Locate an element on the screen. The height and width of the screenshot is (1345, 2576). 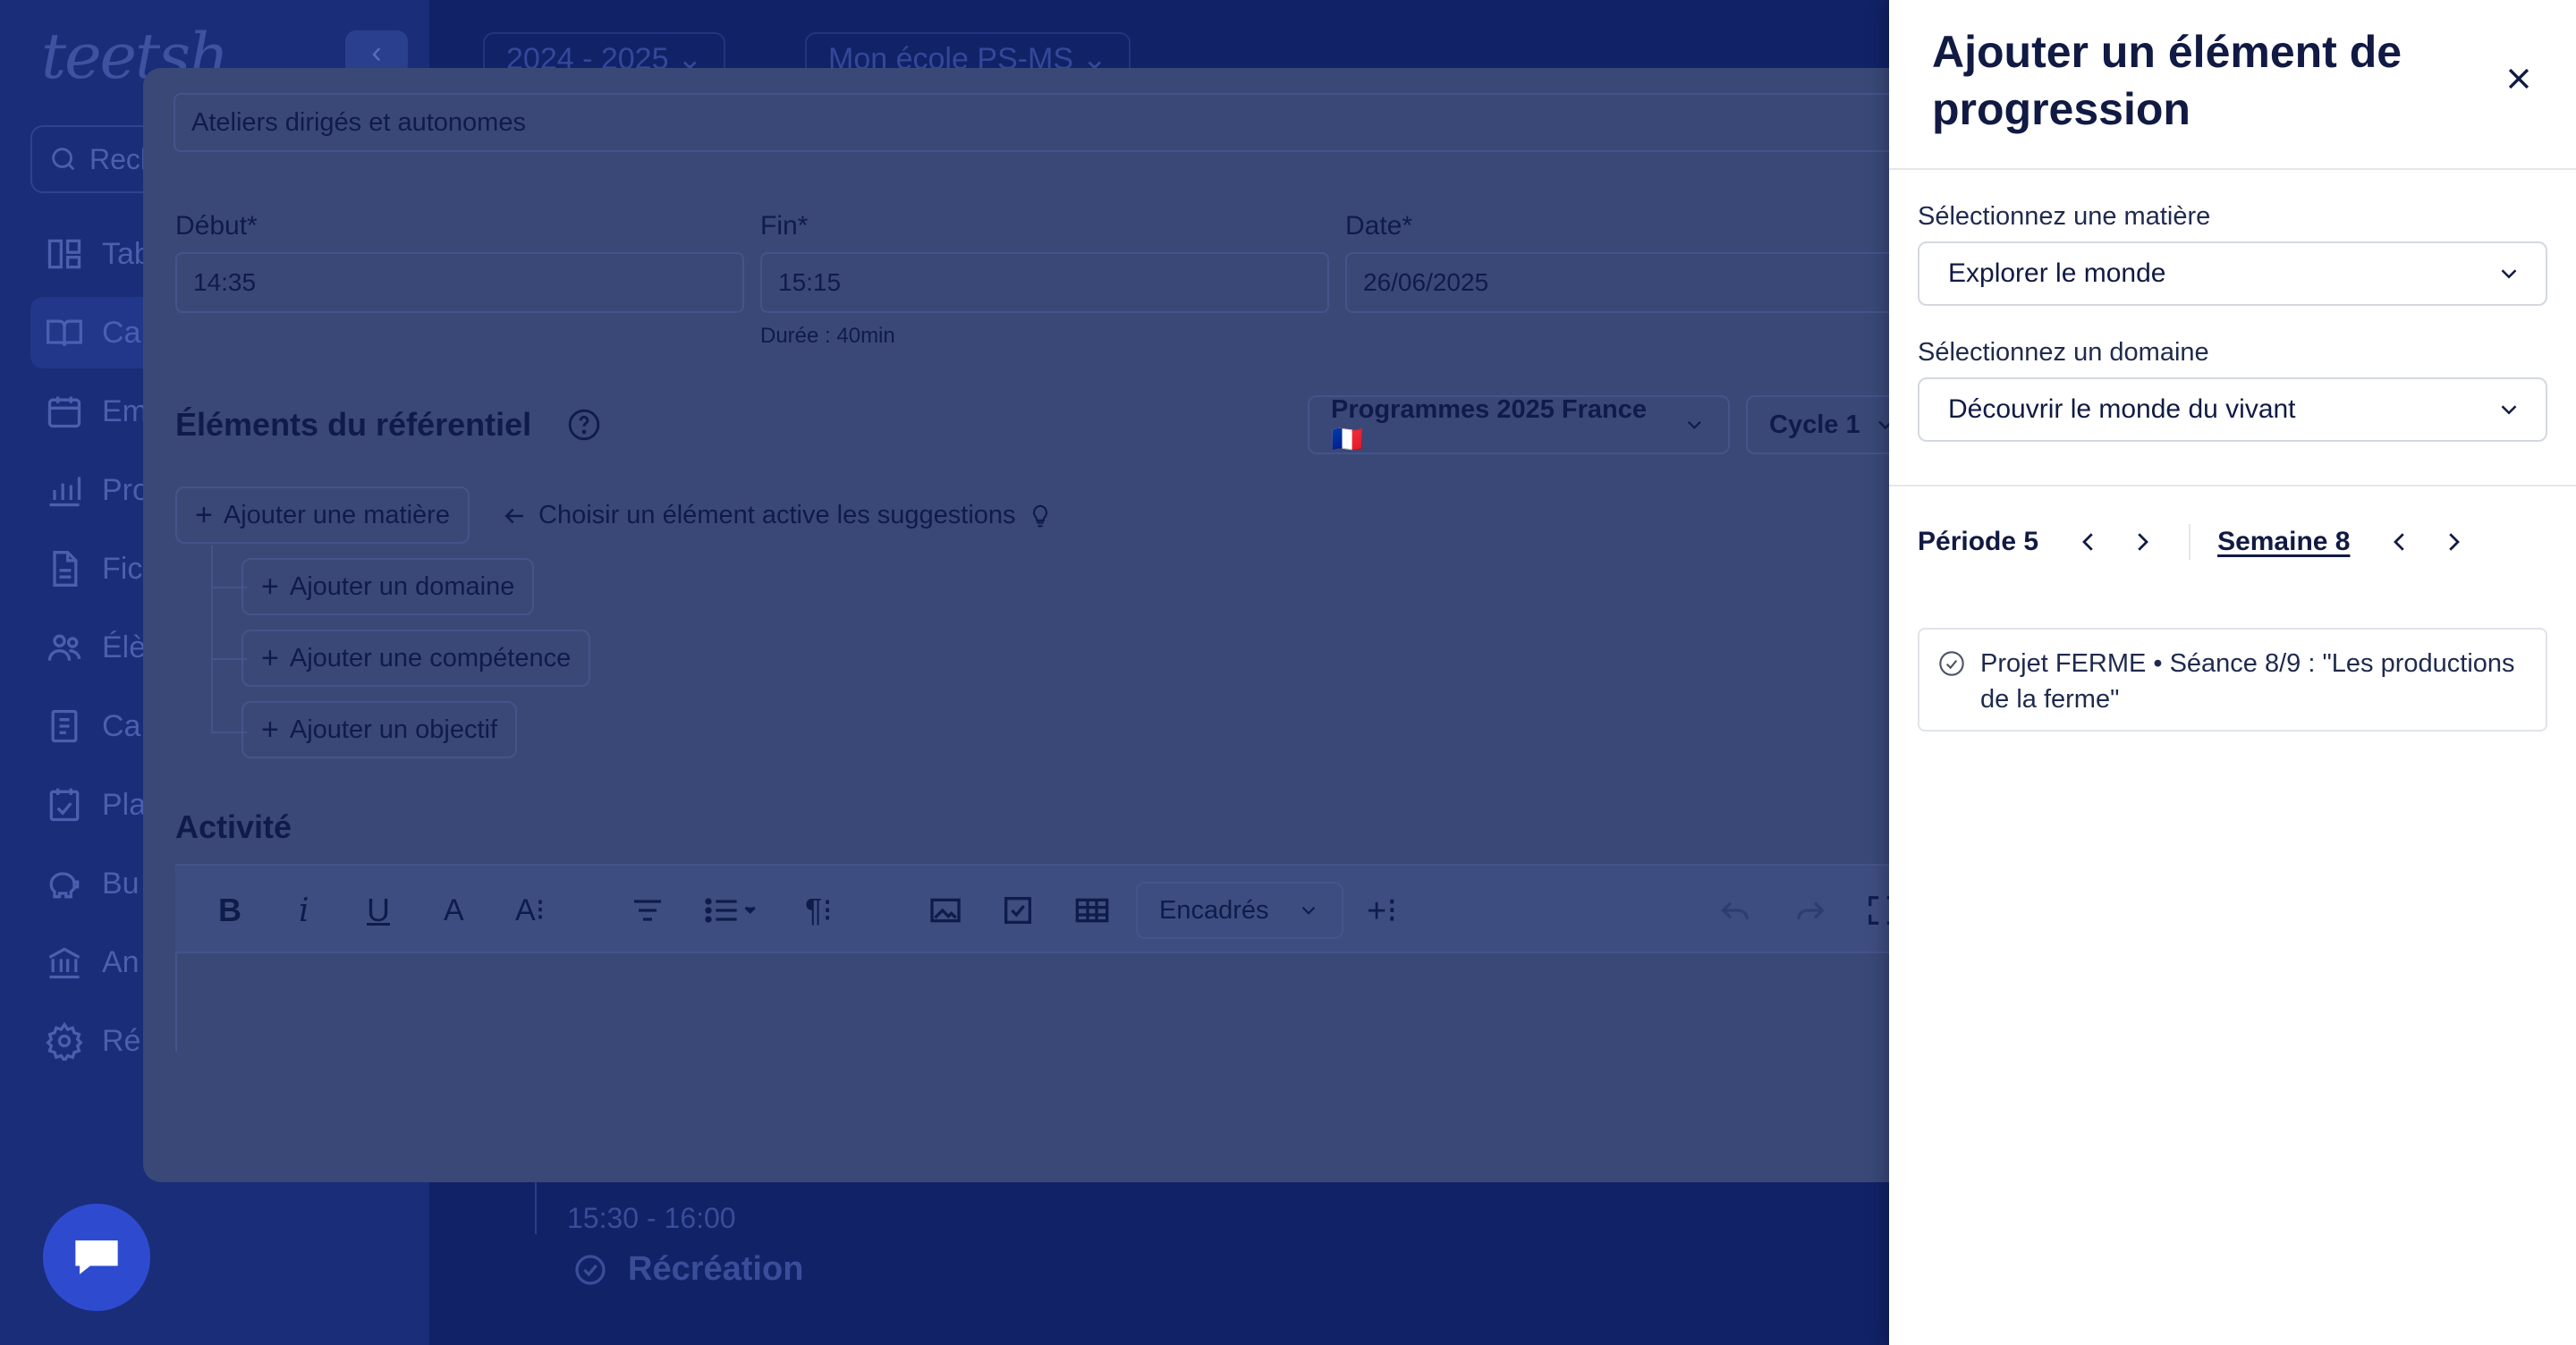
close-icon is located at coordinates (2518, 78).